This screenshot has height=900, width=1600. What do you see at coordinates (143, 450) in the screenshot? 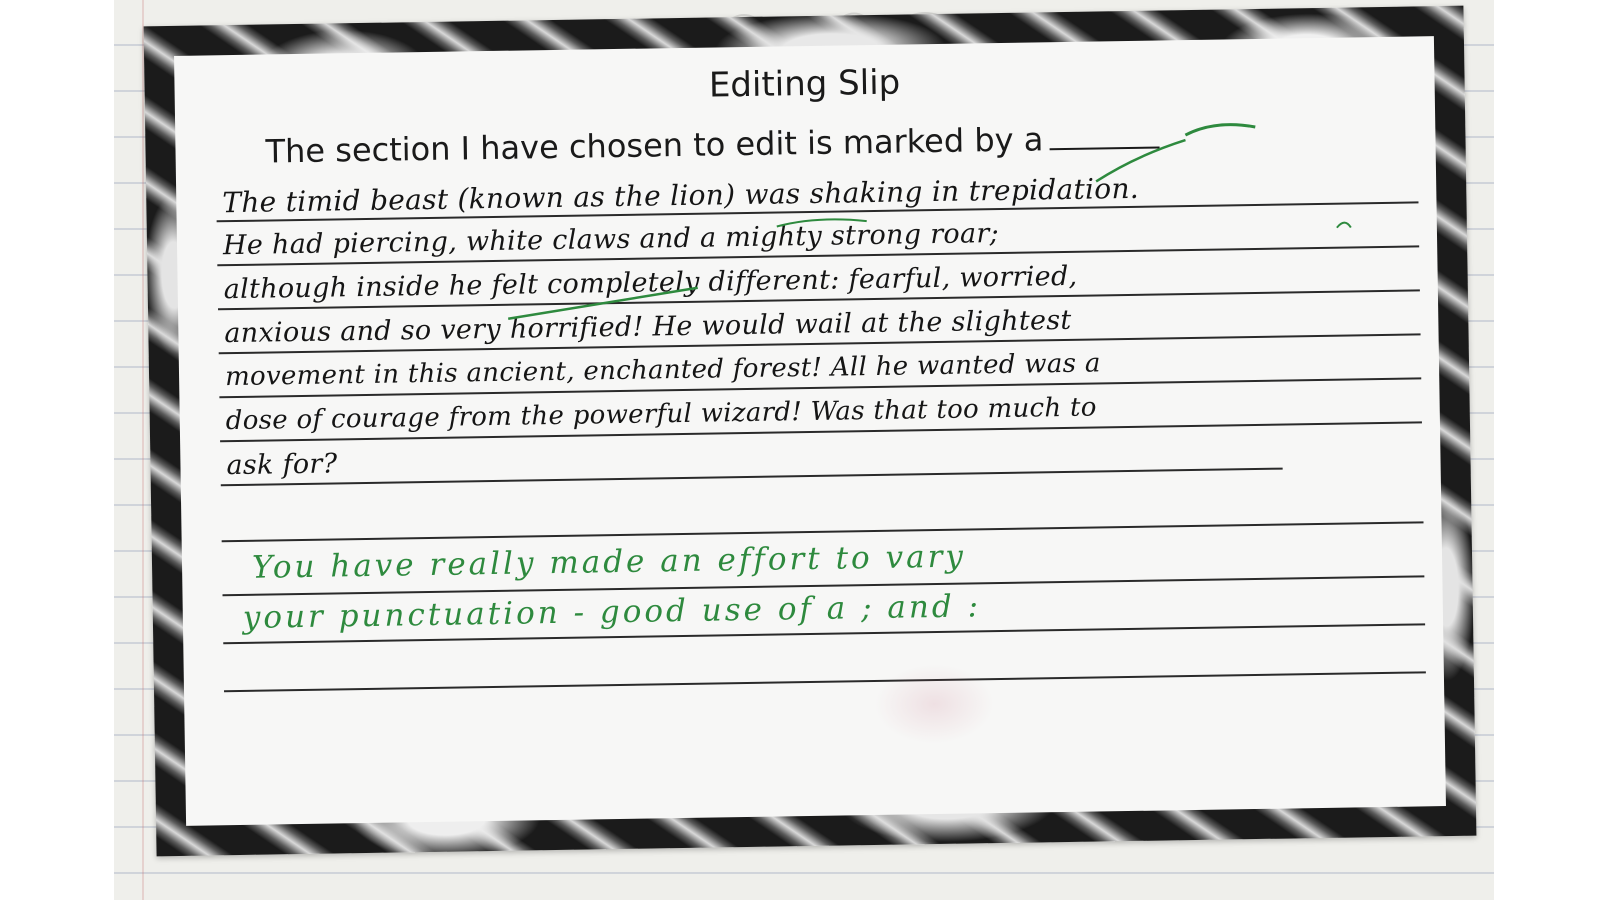
I see `margin-line` at bounding box center [143, 450].